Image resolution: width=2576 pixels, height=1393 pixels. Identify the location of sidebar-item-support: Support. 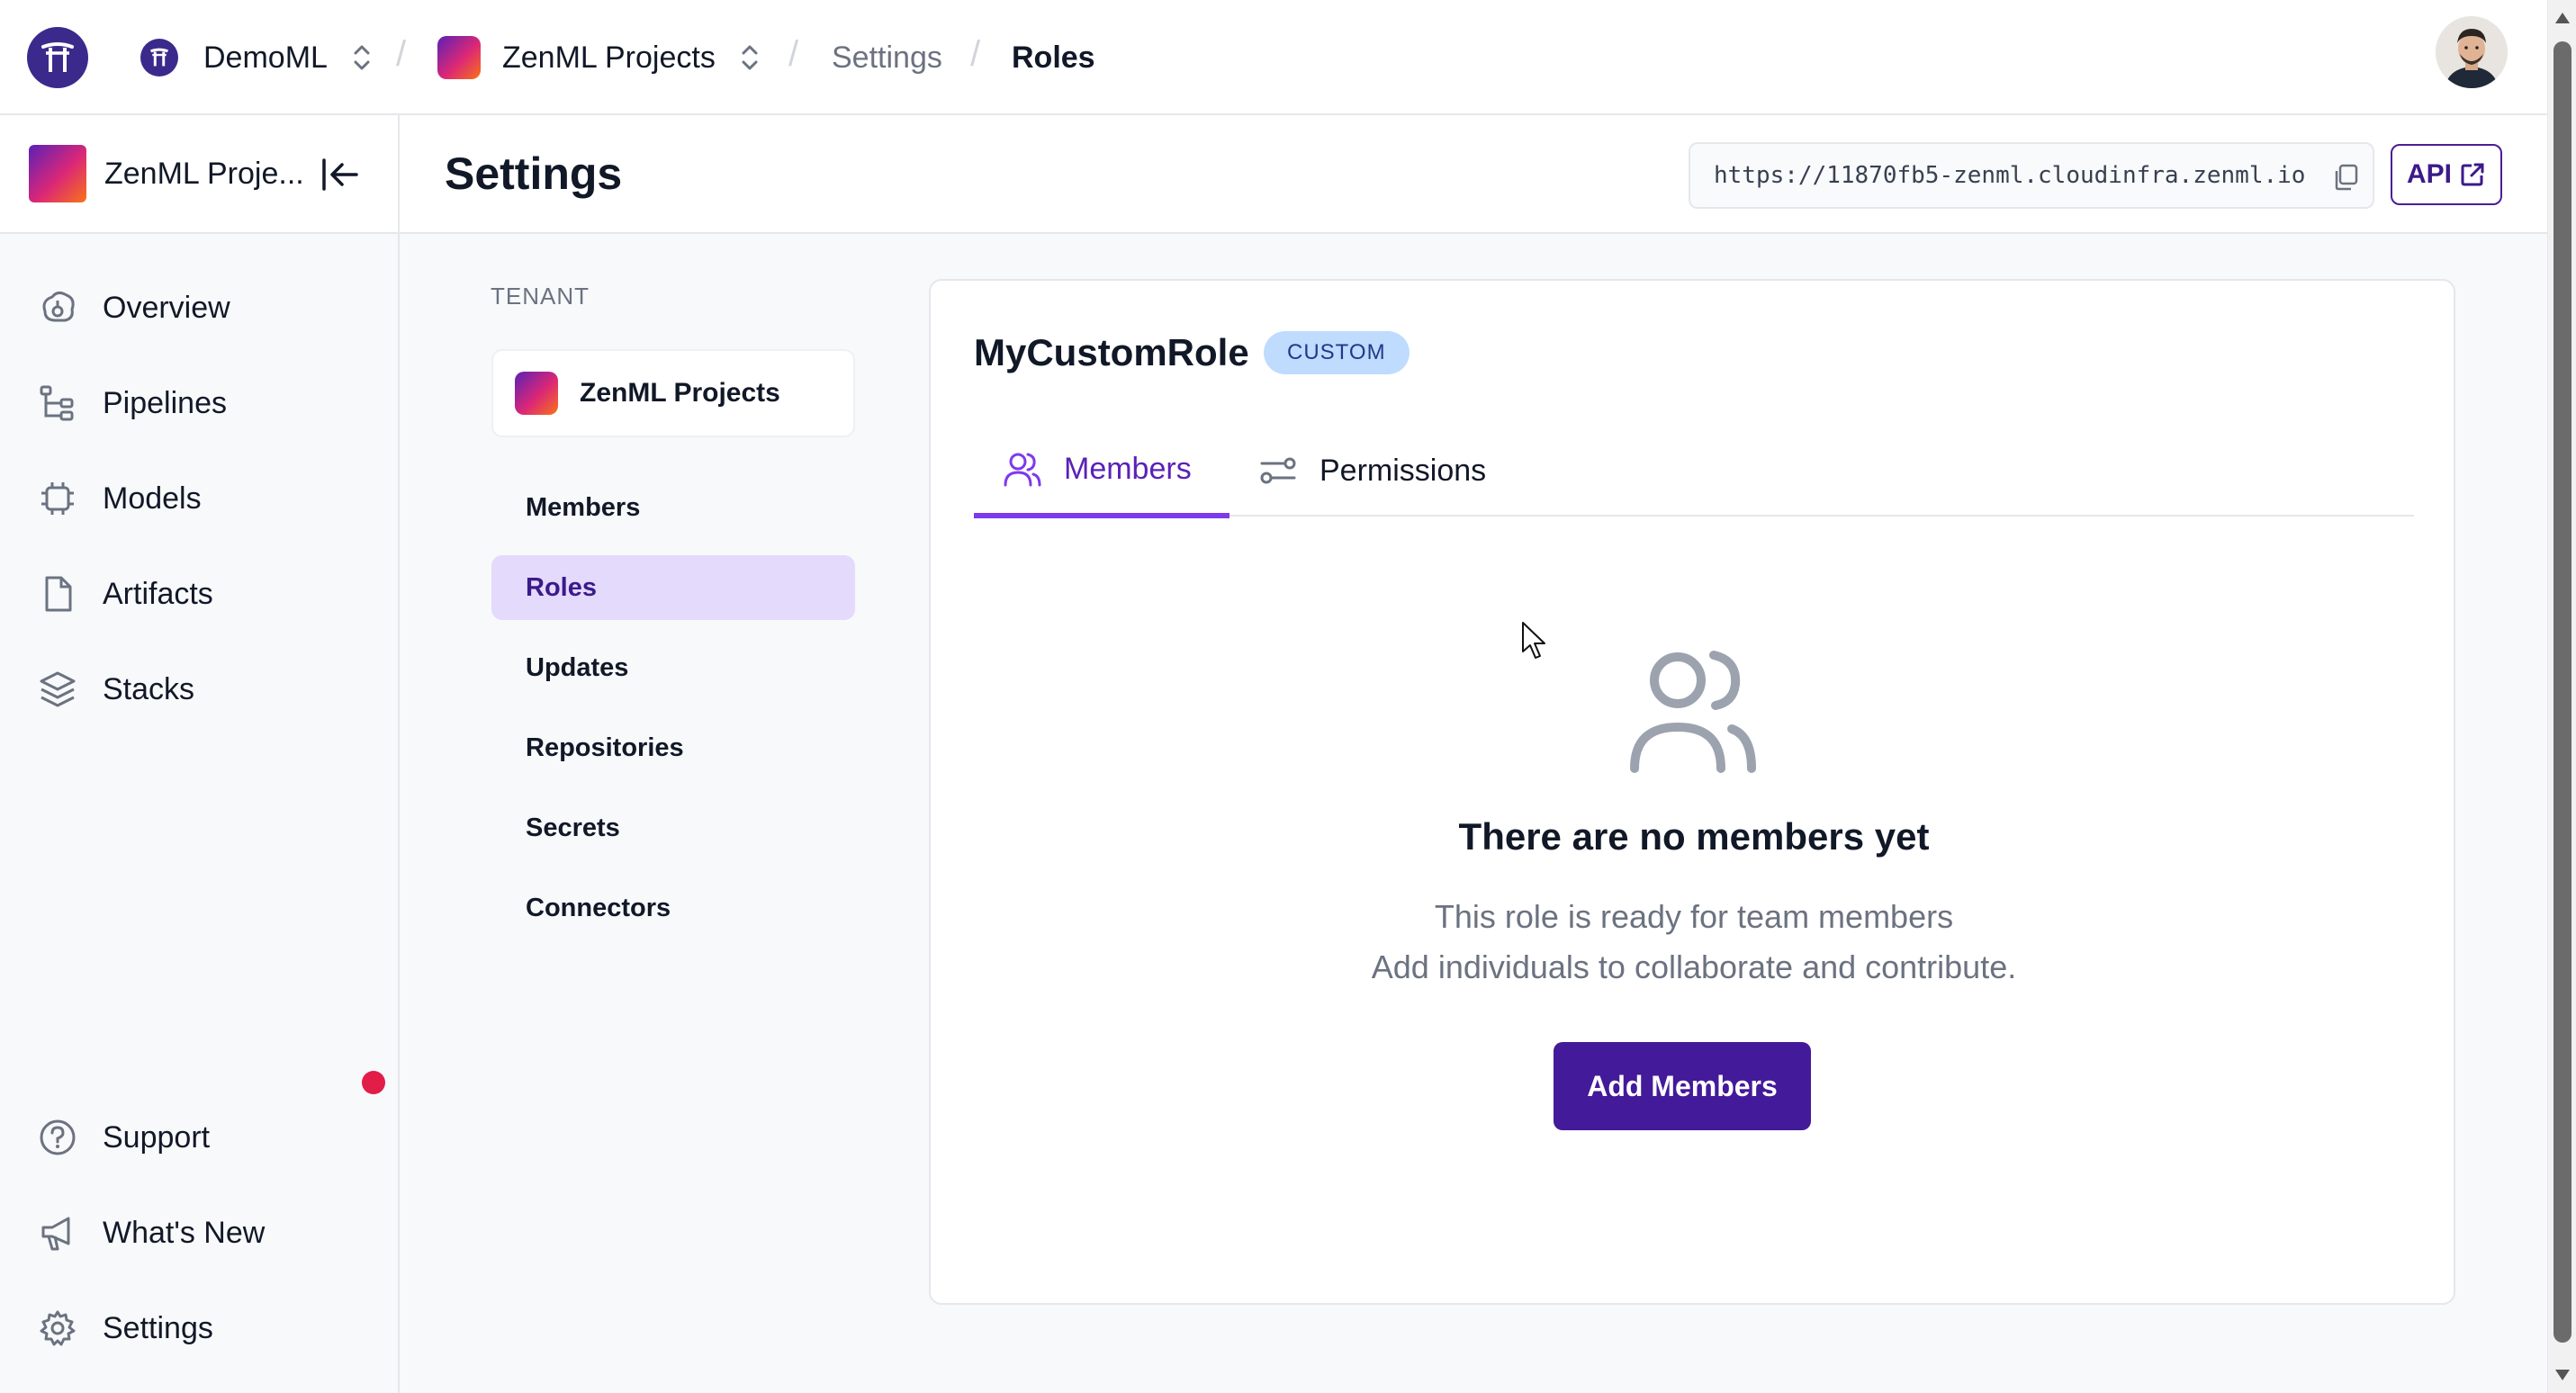
(207, 1137).